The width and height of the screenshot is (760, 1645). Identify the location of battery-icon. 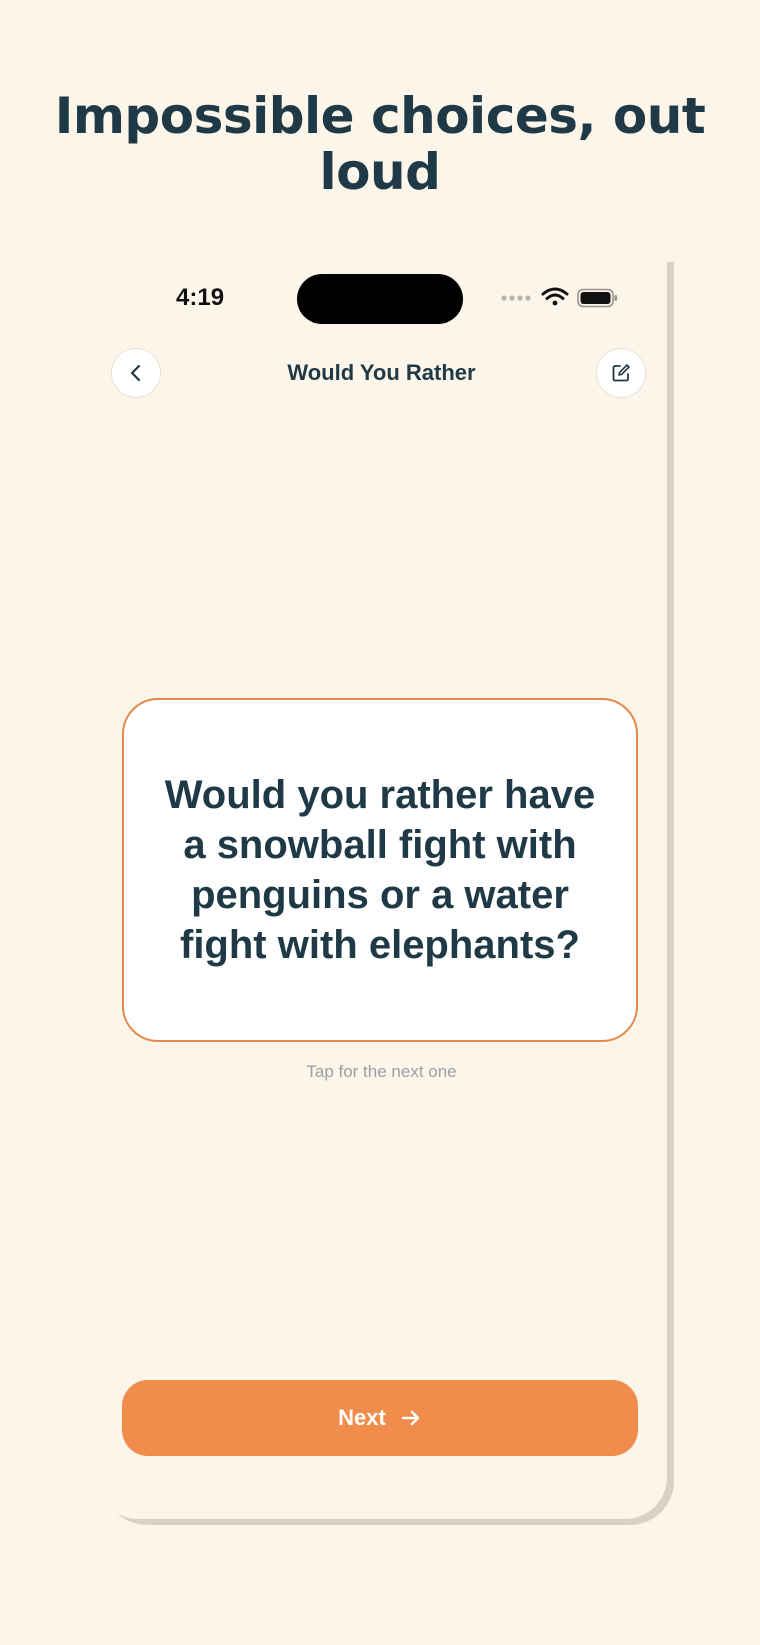
(597, 298).